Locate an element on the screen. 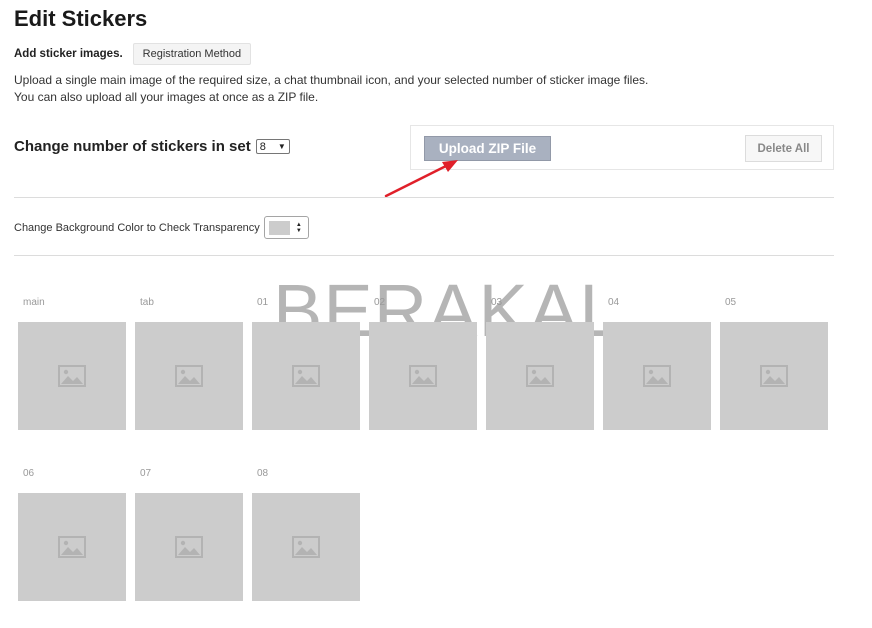 The image size is (872, 628). add-sticker-label: Add sticker images. is located at coordinates (68, 54).